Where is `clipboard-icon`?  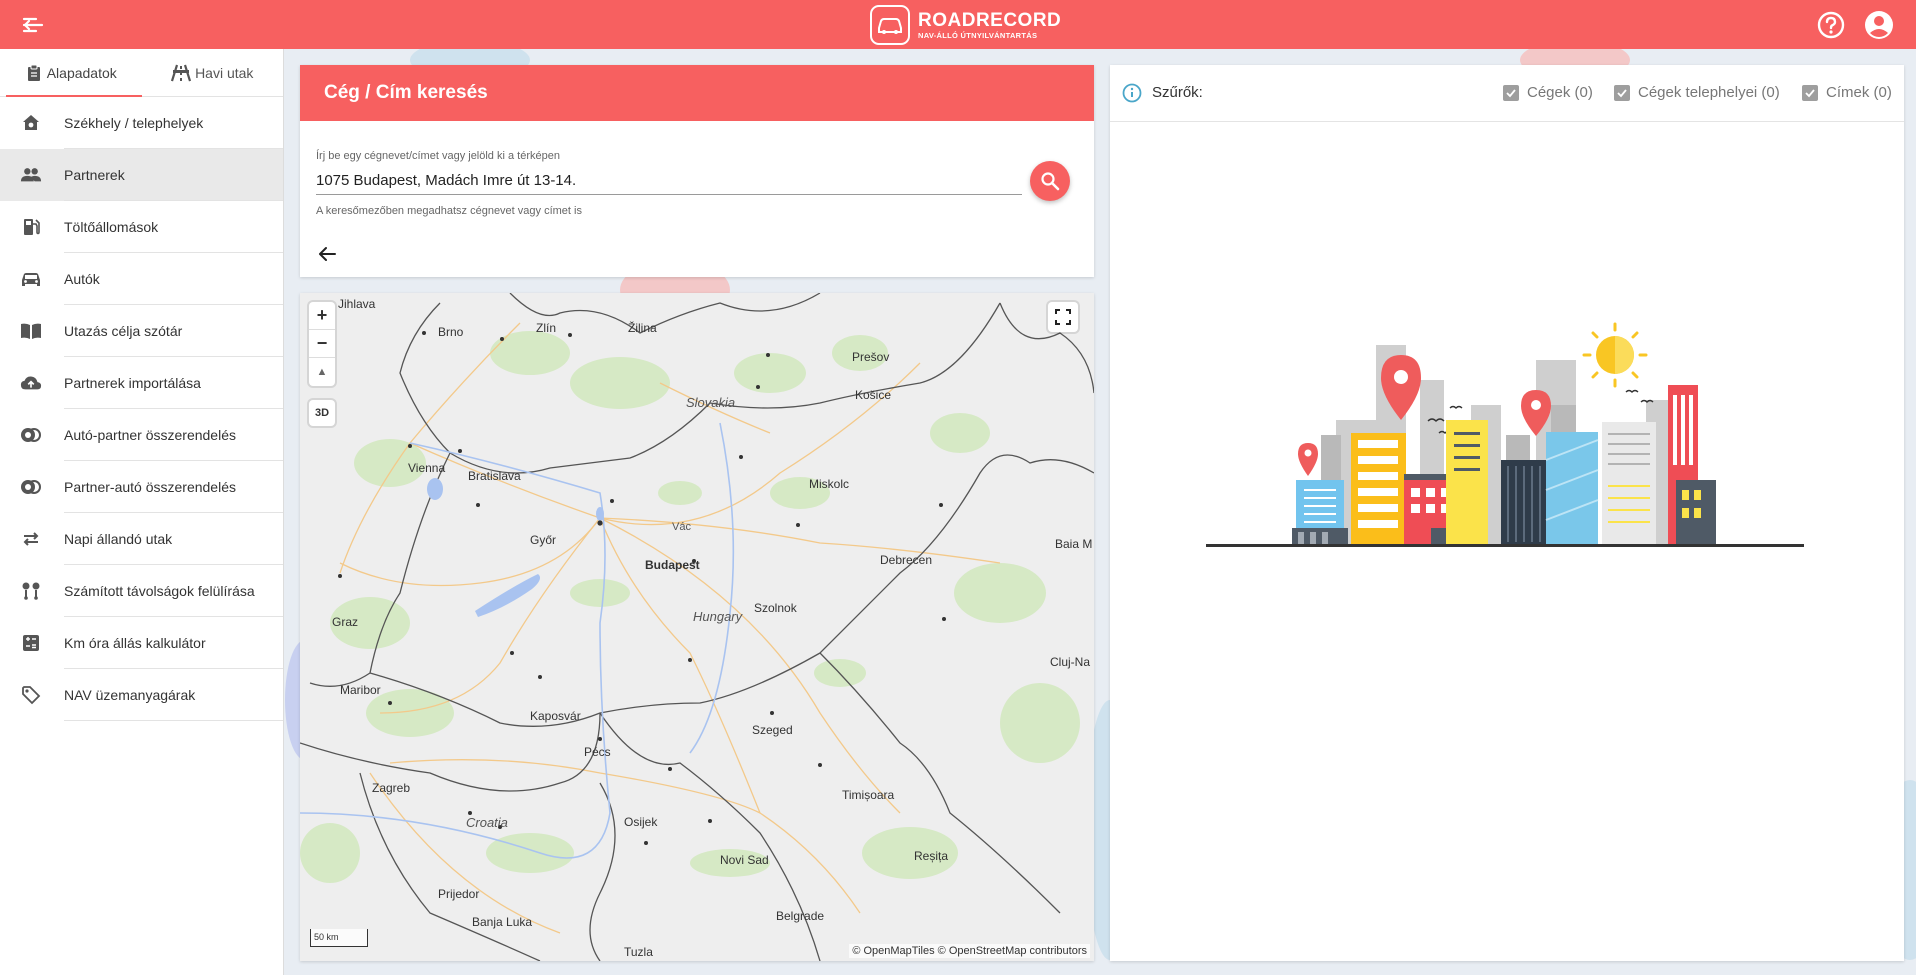 clipboard-icon is located at coordinates (33, 72).